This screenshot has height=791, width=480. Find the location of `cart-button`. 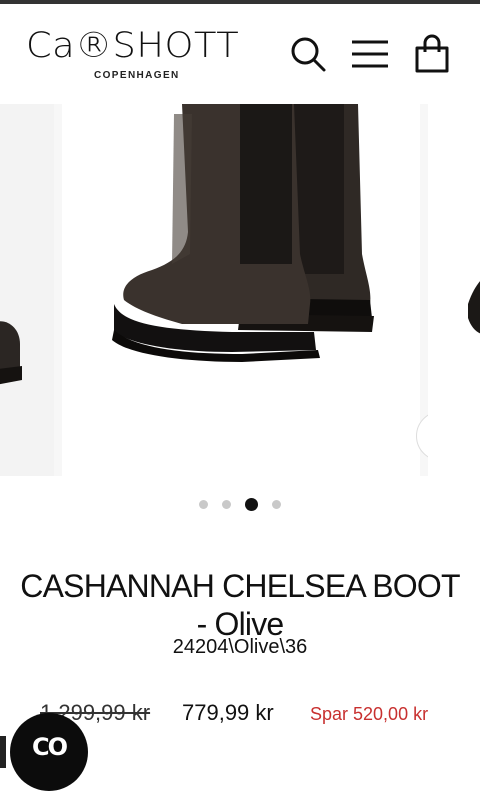

cart-button is located at coordinates (432, 54).